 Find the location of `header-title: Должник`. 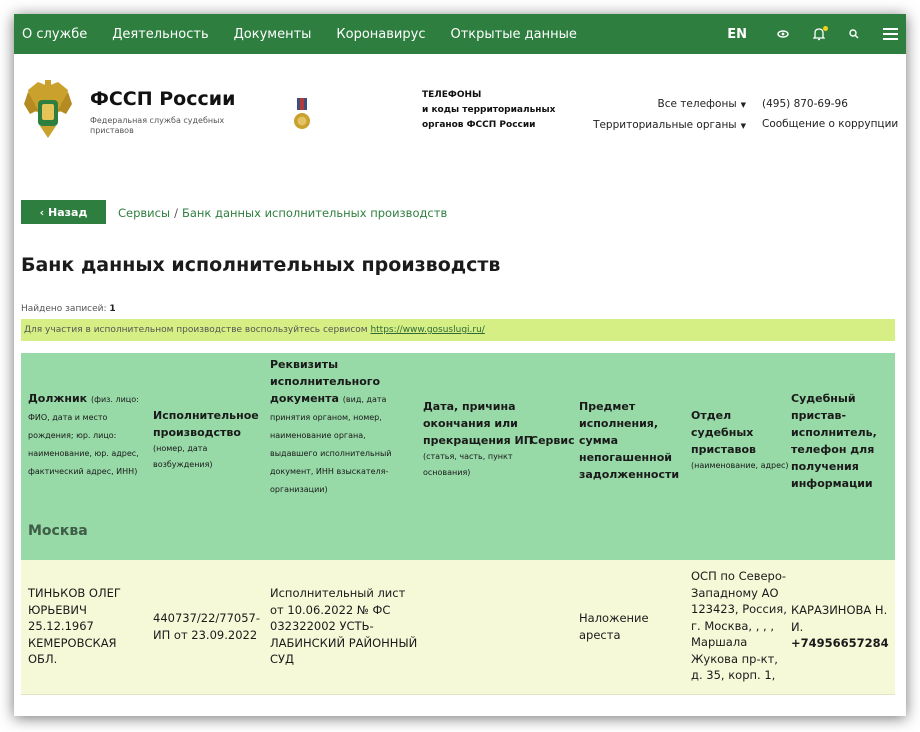

header-title: Должник is located at coordinates (58, 398).